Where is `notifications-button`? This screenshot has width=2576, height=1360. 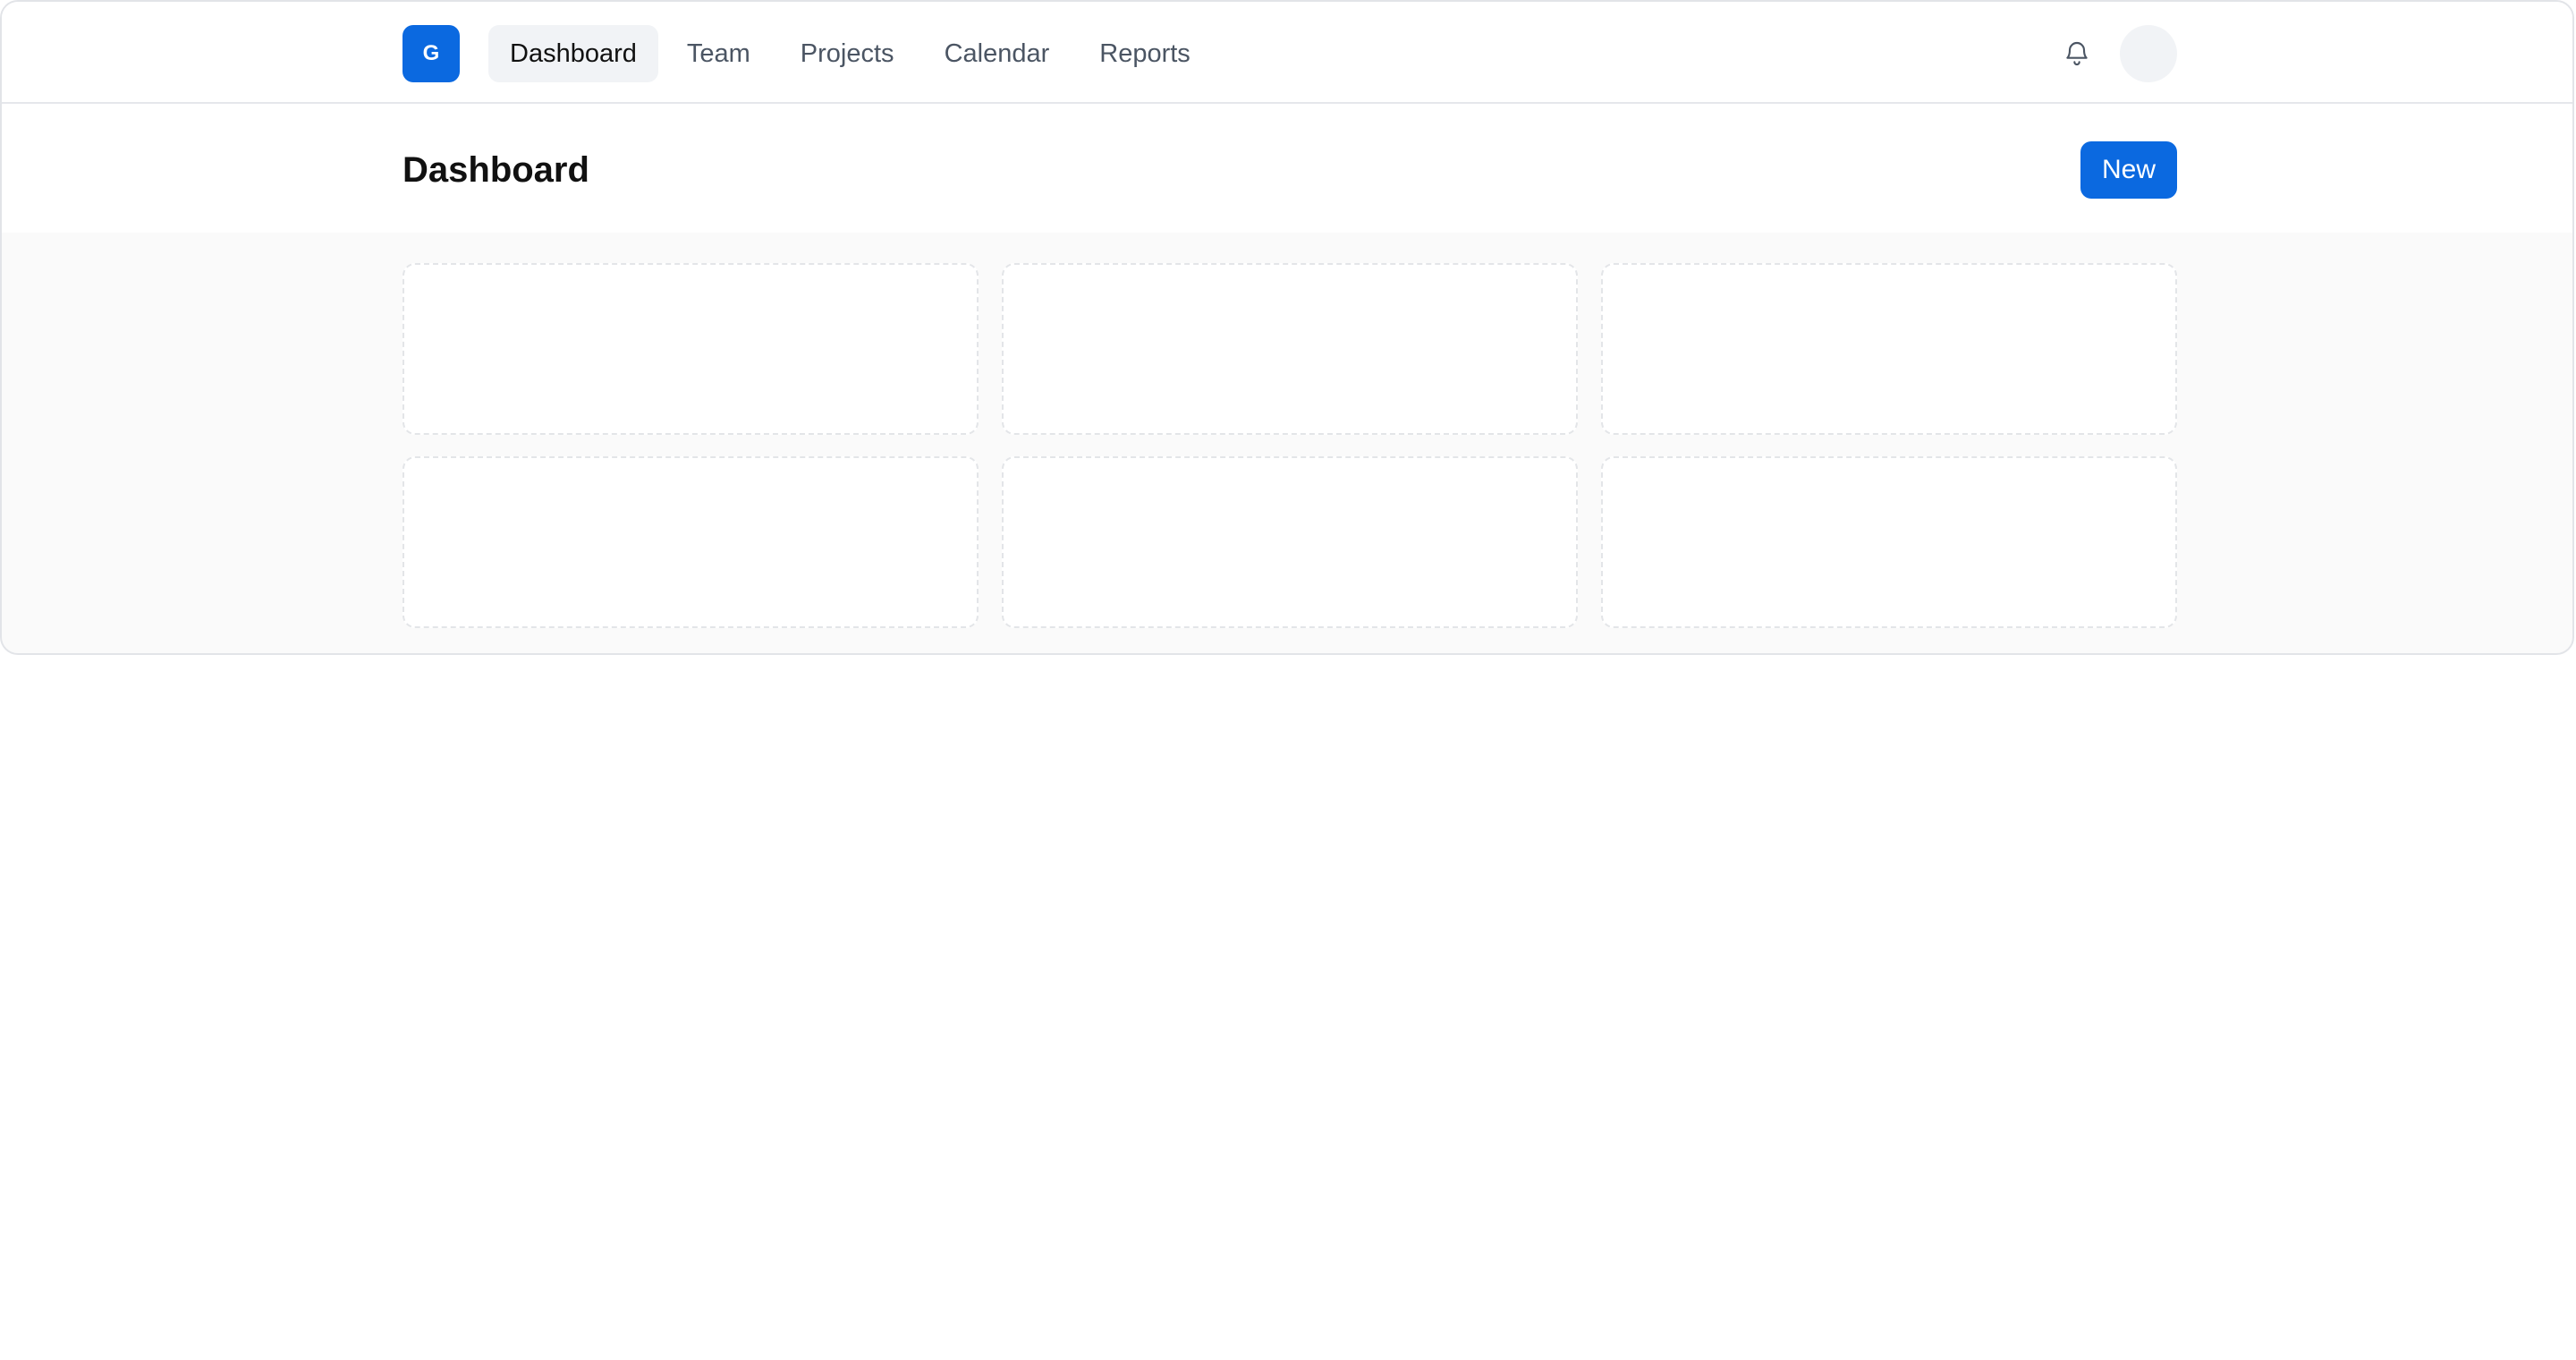
notifications-button is located at coordinates (2077, 54).